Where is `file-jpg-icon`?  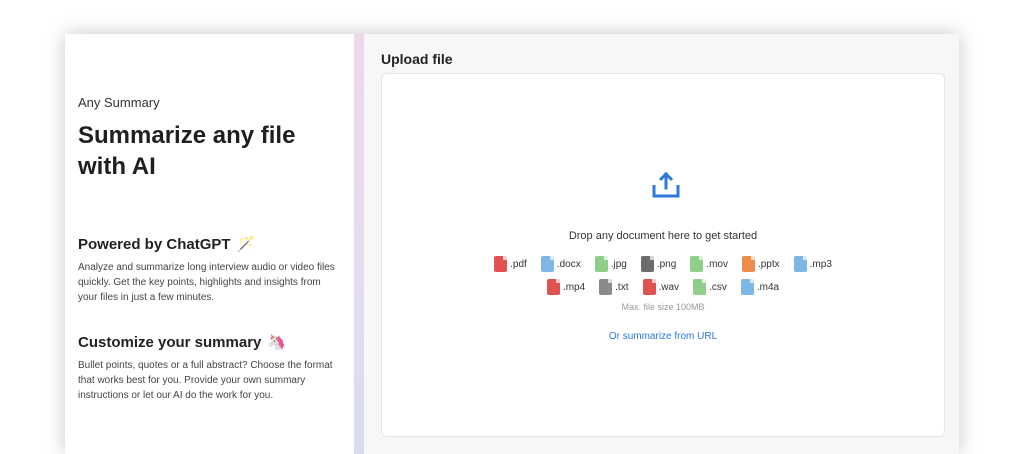
file-jpg-icon is located at coordinates (601, 264).